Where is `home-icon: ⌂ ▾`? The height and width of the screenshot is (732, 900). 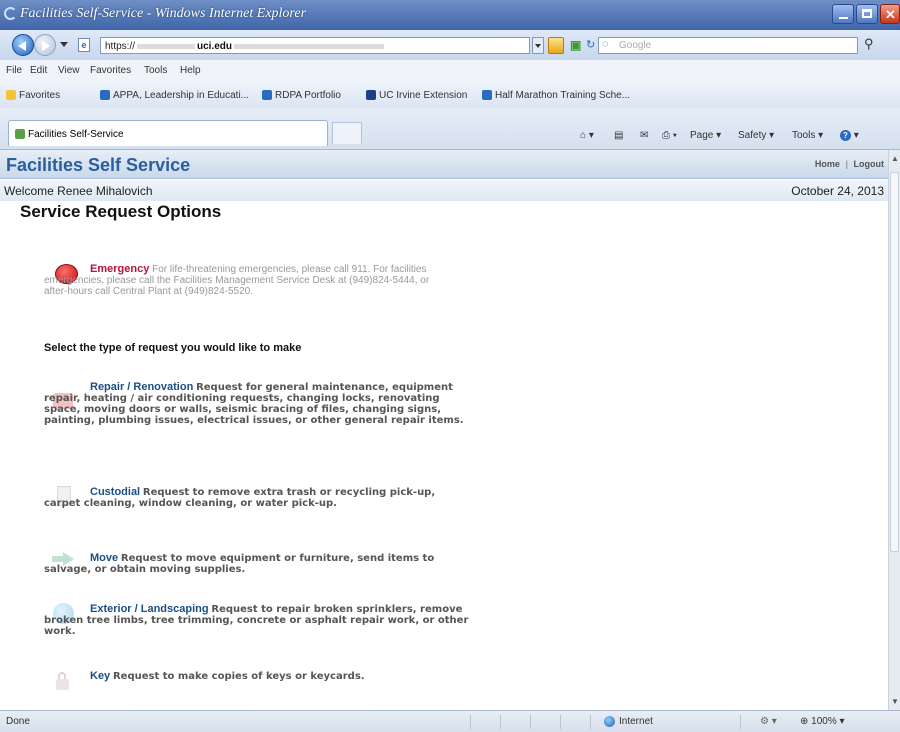 home-icon: ⌂ ▾ is located at coordinates (587, 135).